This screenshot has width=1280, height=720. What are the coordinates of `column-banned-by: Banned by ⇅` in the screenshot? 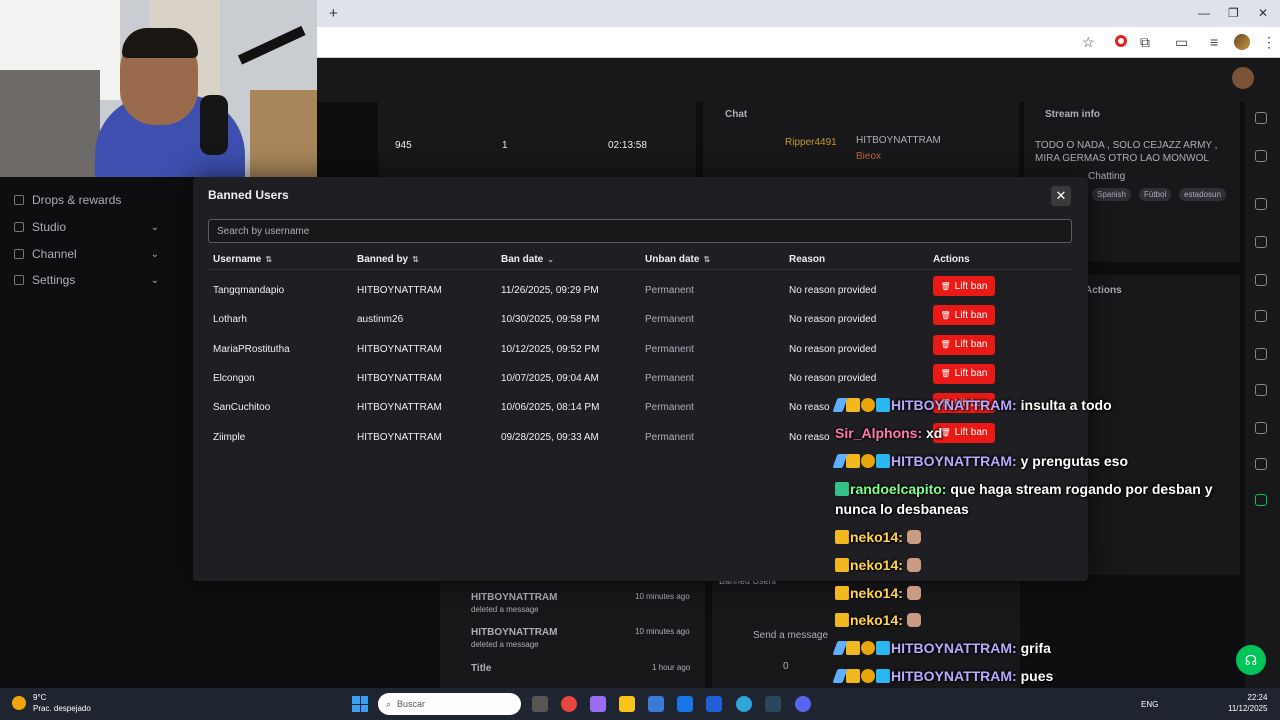 It's located at (388, 259).